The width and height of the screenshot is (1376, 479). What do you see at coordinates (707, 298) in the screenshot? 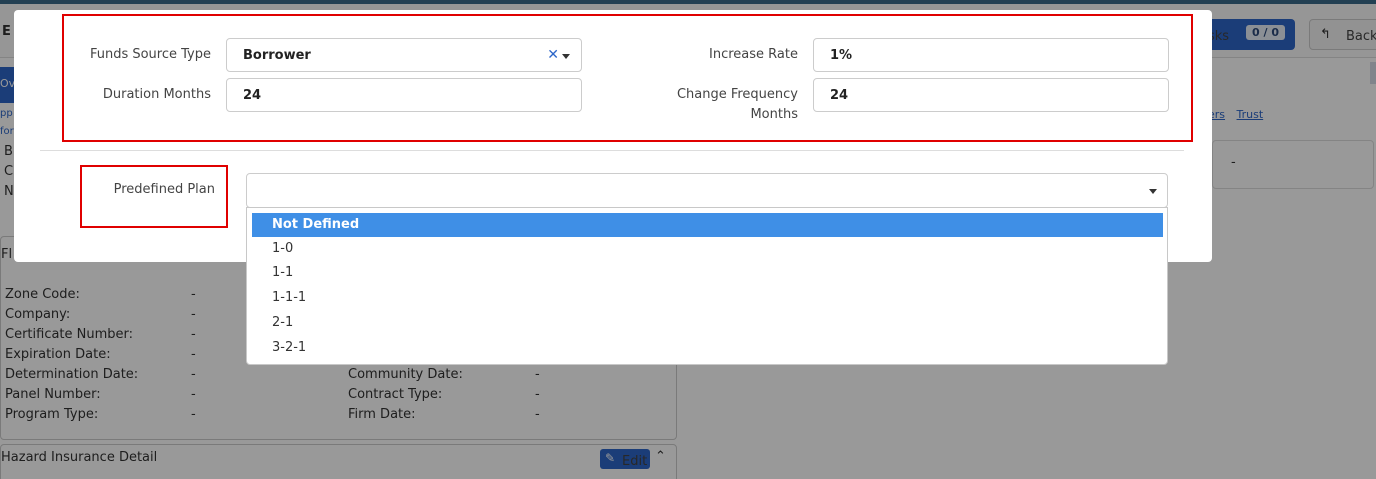
I see `option-1-1-1: 1-1-1` at bounding box center [707, 298].